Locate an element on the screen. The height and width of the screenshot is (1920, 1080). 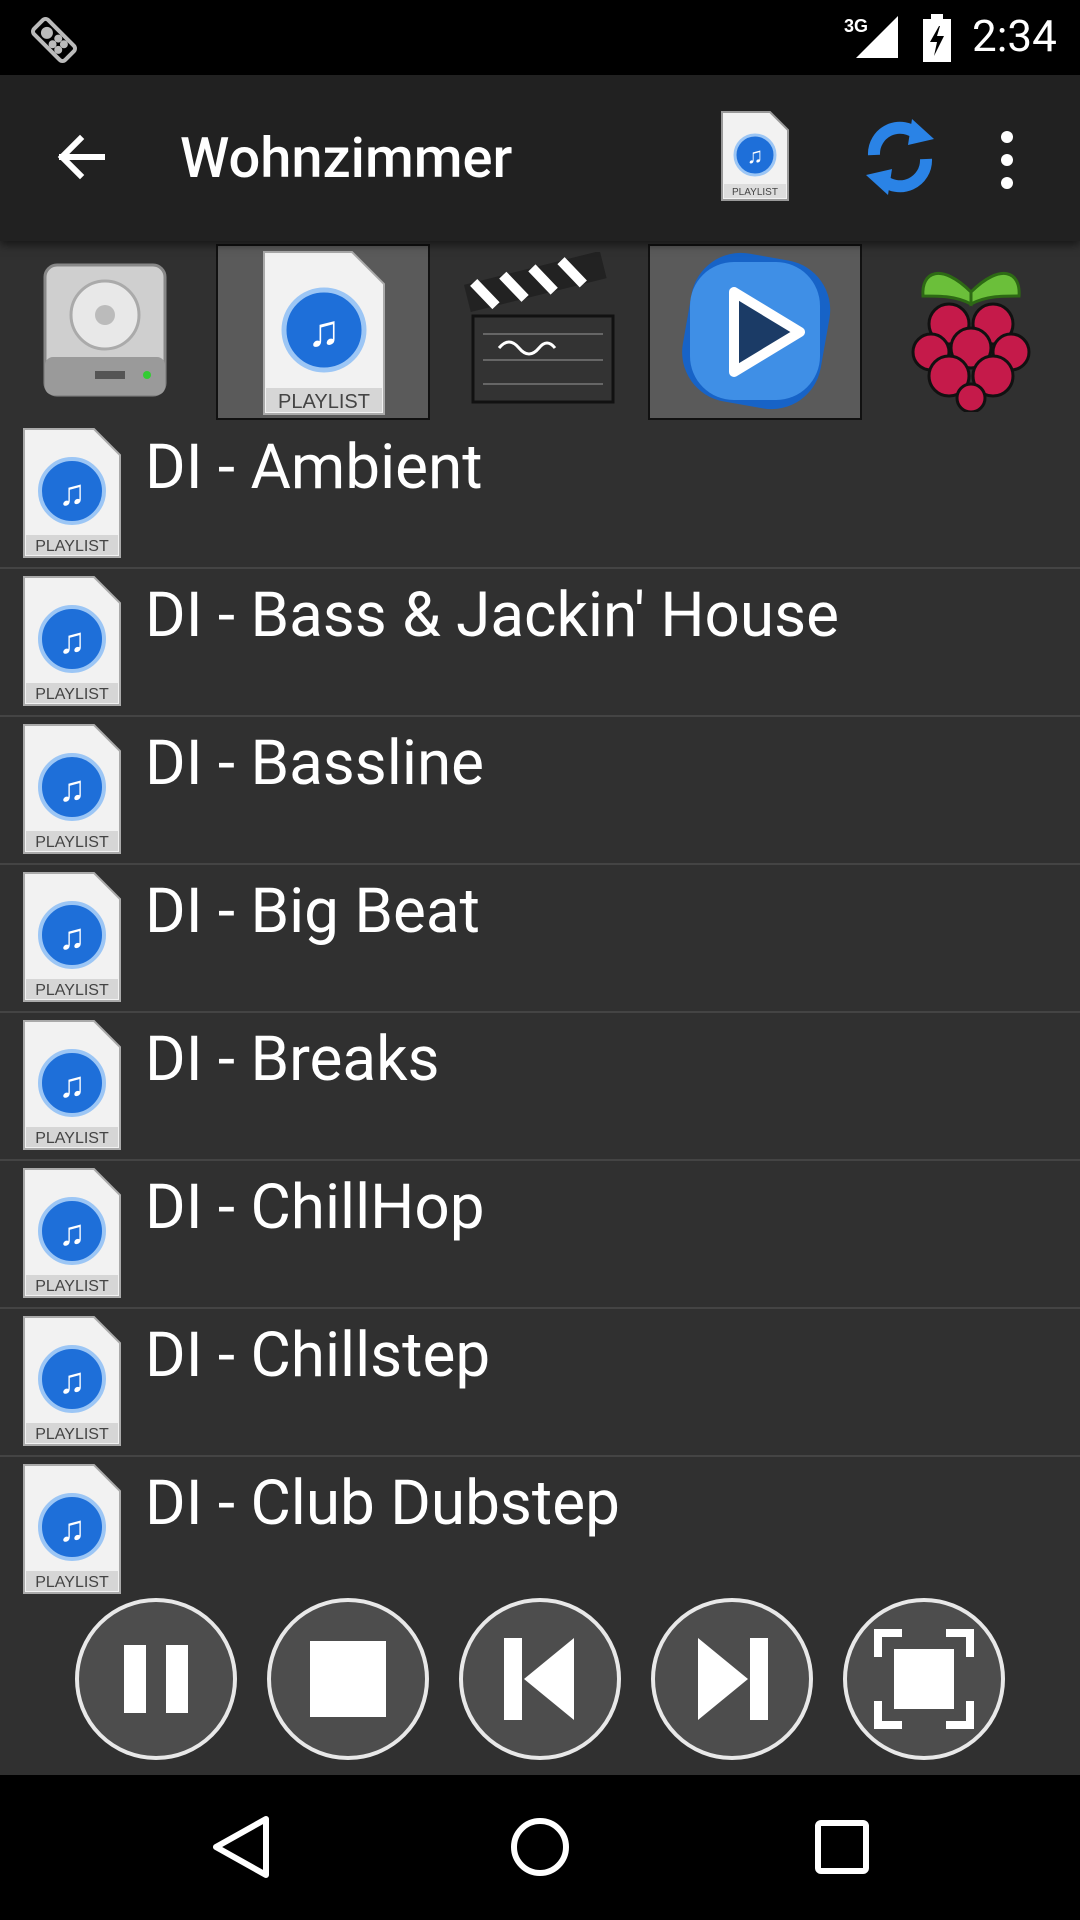
source-selector: ♫ PLAYLIST is located at coordinates (540, 331).